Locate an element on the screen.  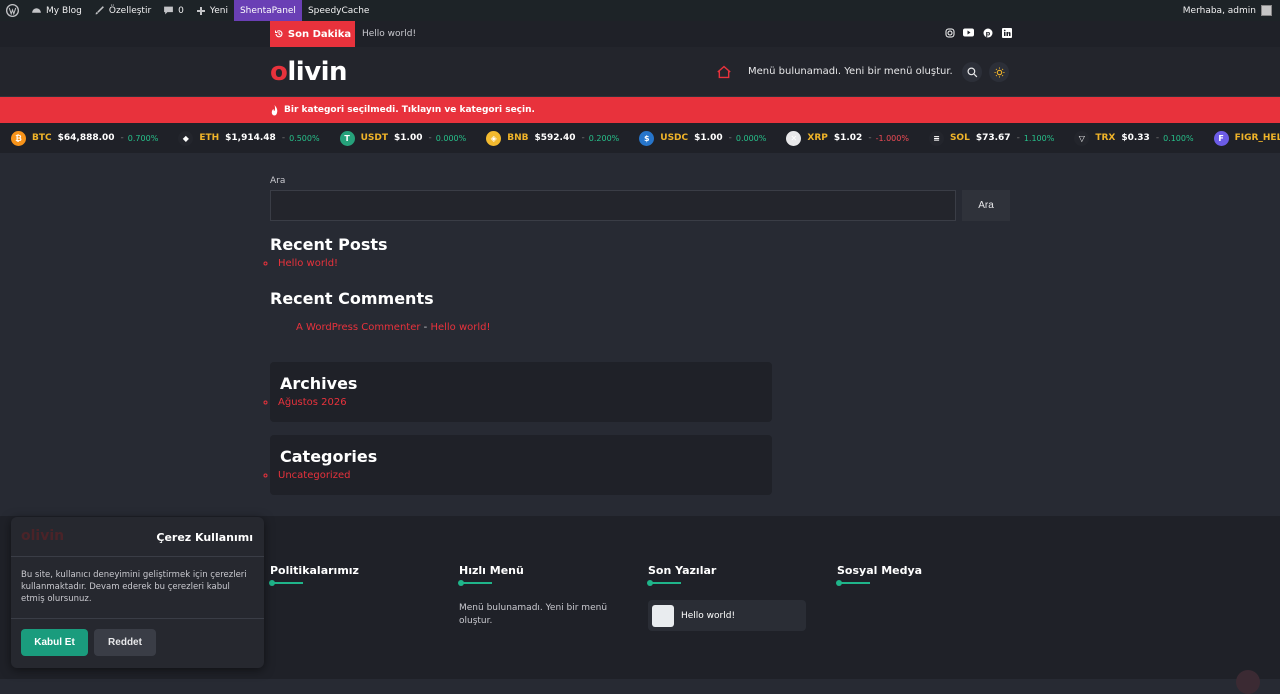
cookie-logo: olivin is located at coordinates (43, 536).